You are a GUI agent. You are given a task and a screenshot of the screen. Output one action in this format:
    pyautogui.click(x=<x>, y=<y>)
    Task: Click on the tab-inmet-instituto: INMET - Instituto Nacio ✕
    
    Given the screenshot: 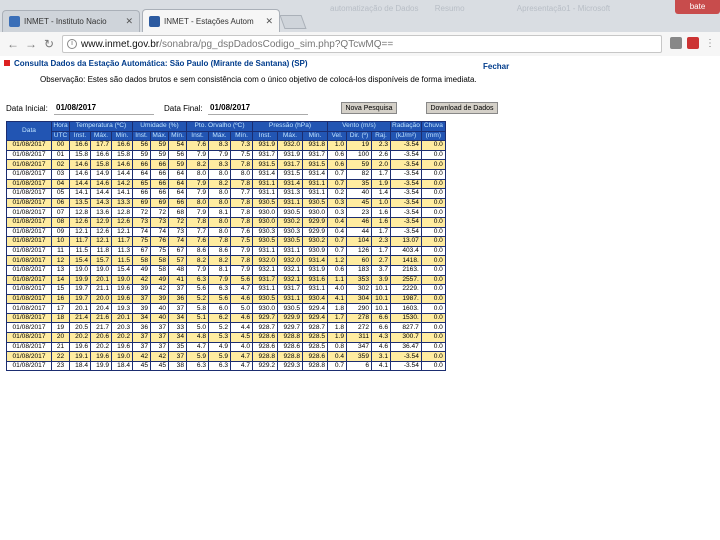 What is the action you would take?
    pyautogui.click(x=71, y=21)
    